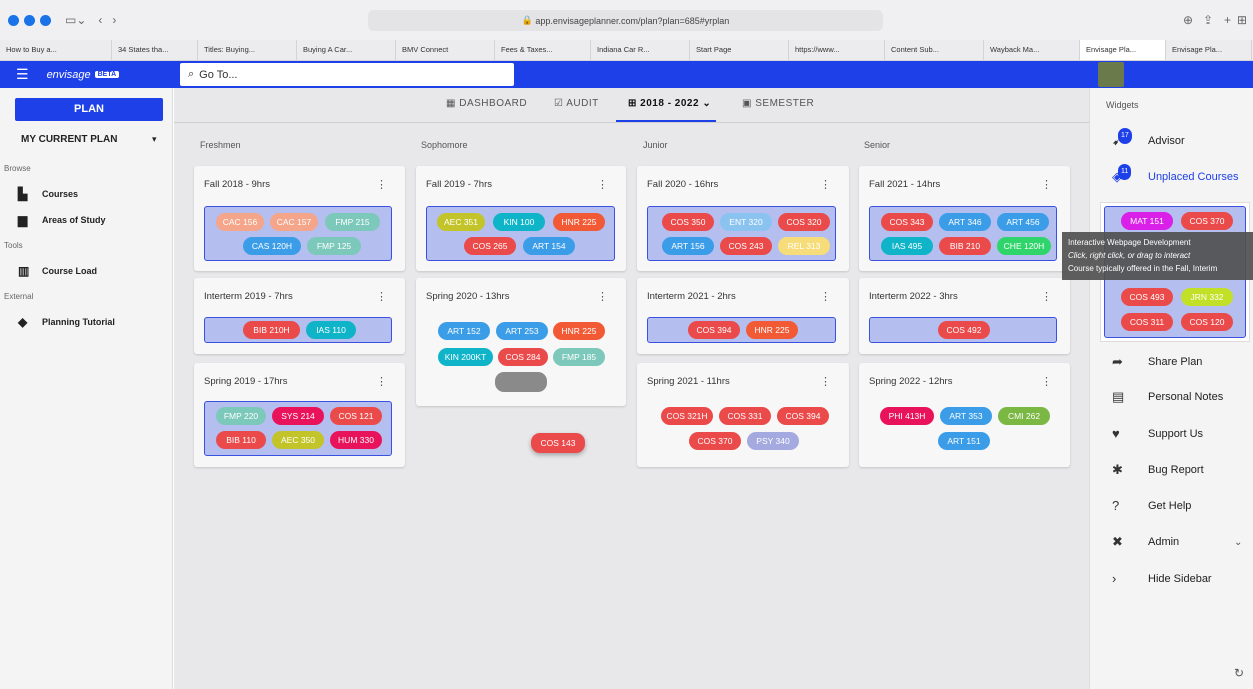 The image size is (1253, 689). Describe the element at coordinates (746, 222) in the screenshot. I see `course-pill: ENT 320` at that location.